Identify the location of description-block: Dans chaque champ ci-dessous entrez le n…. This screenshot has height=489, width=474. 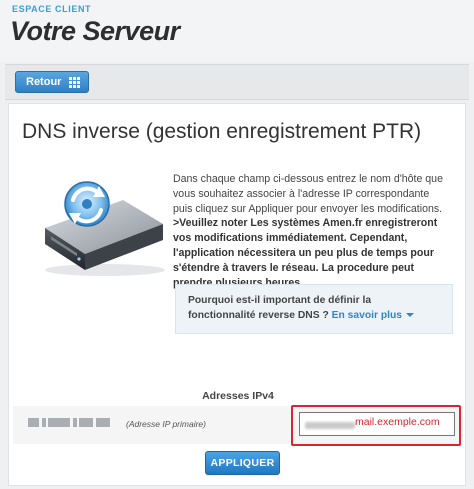
(312, 231).